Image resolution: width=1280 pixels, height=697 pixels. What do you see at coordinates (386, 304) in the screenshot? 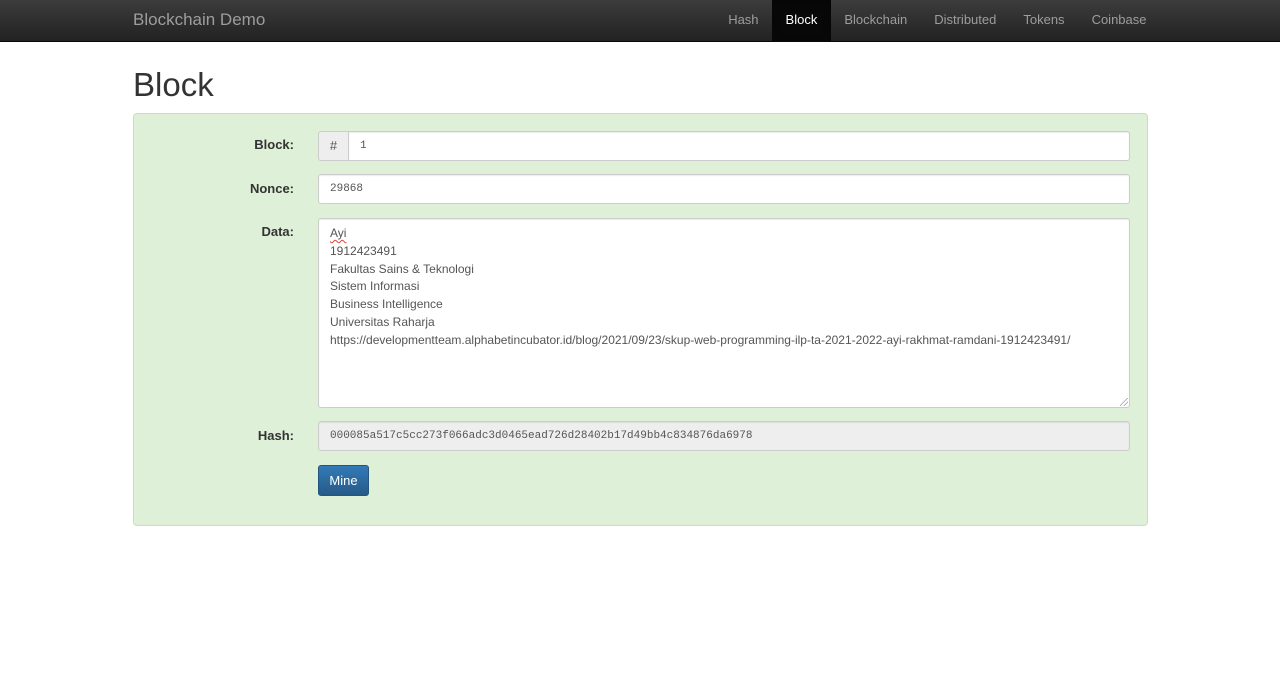
I see `data-line: Business Intelligence` at bounding box center [386, 304].